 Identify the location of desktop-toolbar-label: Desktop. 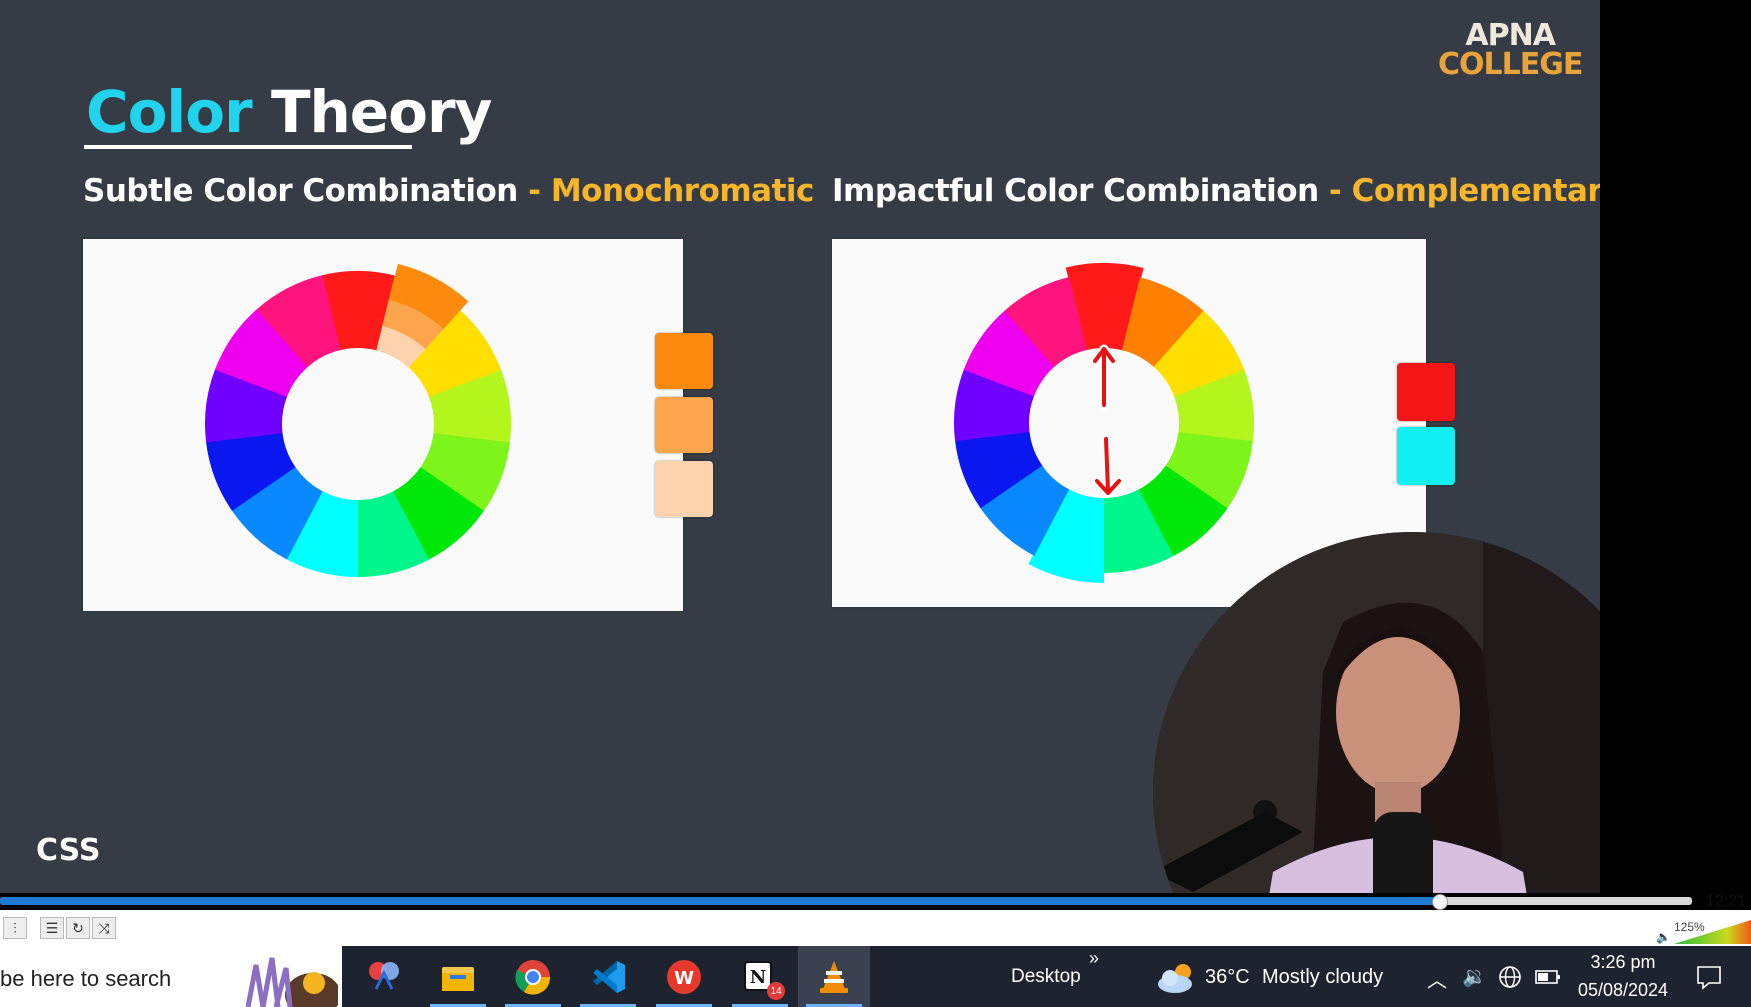
(1046, 977).